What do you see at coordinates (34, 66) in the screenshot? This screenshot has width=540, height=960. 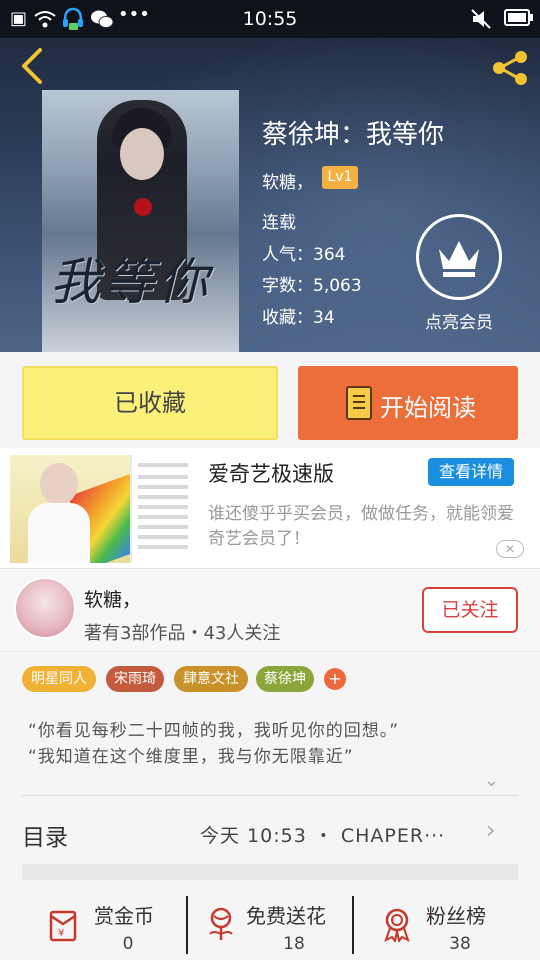 I see `back-arrow-icon` at bounding box center [34, 66].